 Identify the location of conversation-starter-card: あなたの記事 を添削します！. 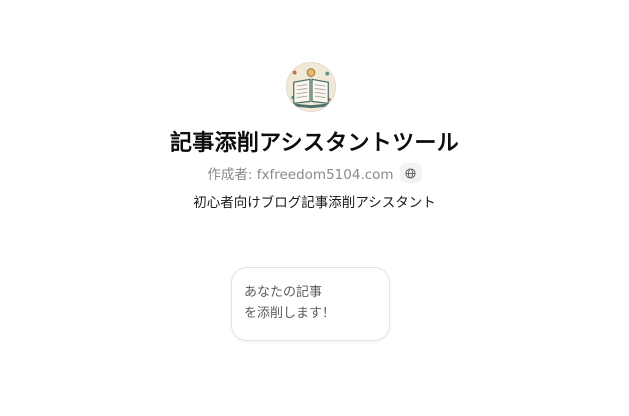
(310, 304).